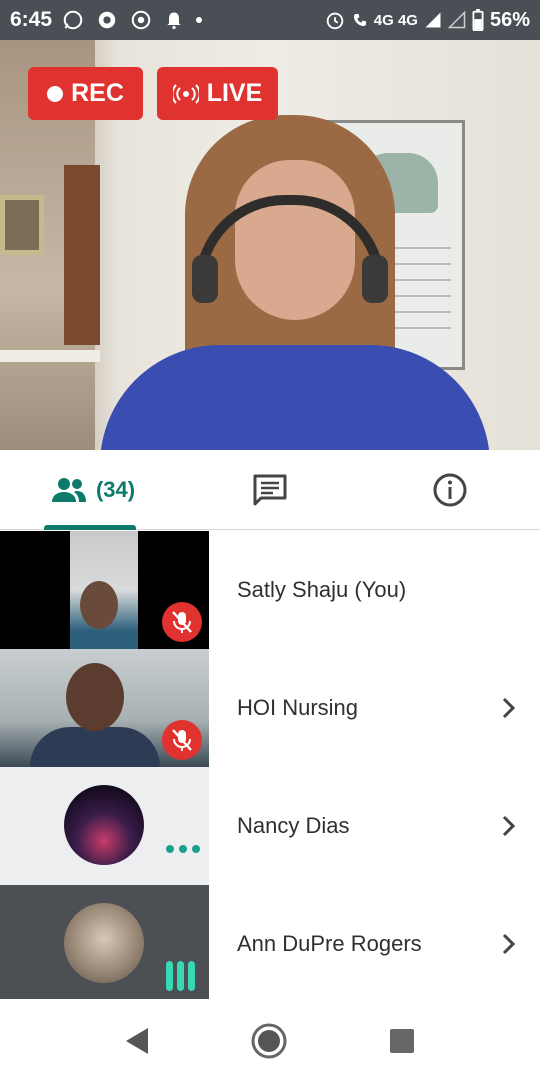  What do you see at coordinates (335, 21) in the screenshot?
I see `alarm-icon` at bounding box center [335, 21].